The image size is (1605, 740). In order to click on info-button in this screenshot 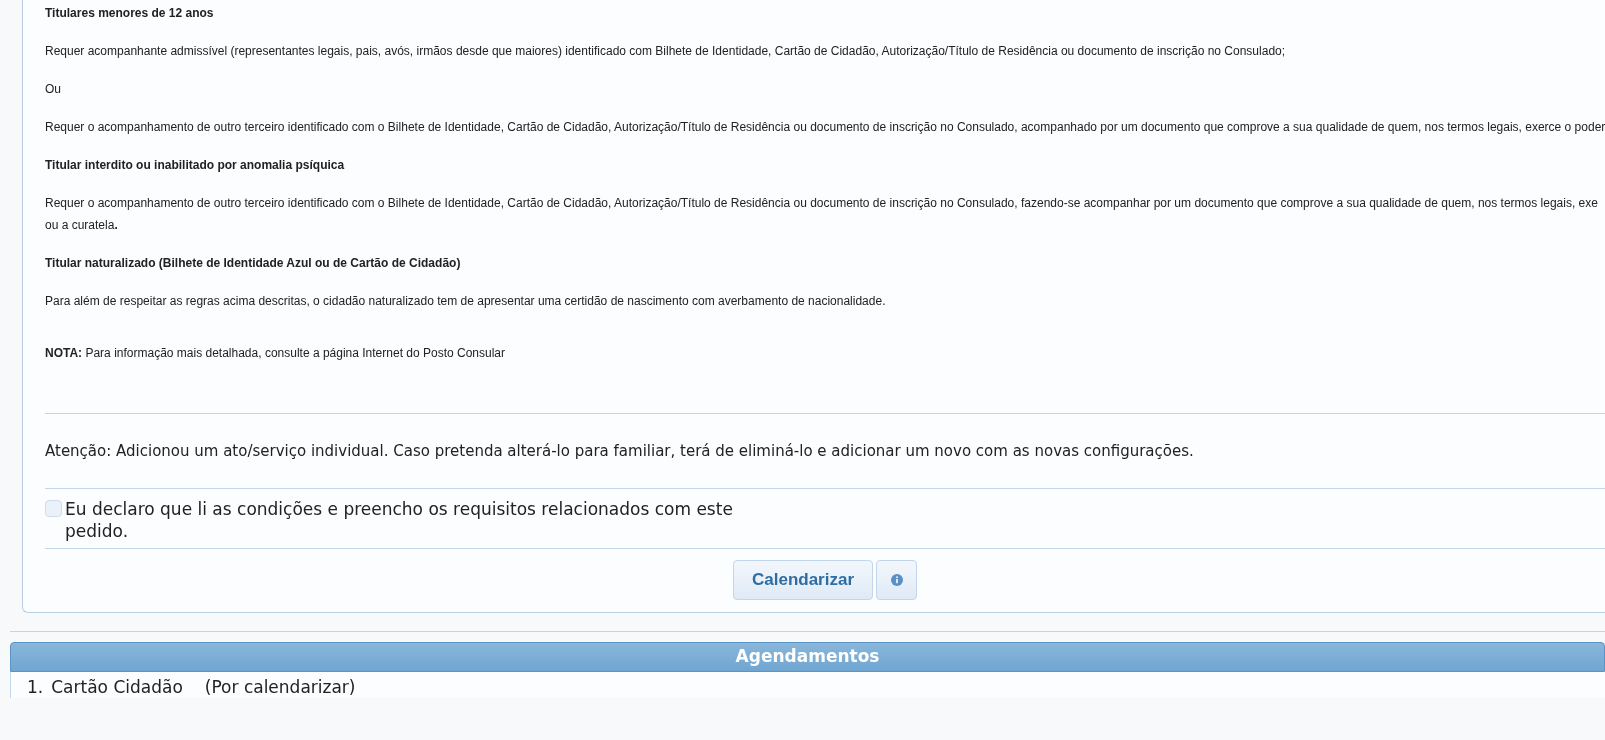, I will do `click(896, 580)`.